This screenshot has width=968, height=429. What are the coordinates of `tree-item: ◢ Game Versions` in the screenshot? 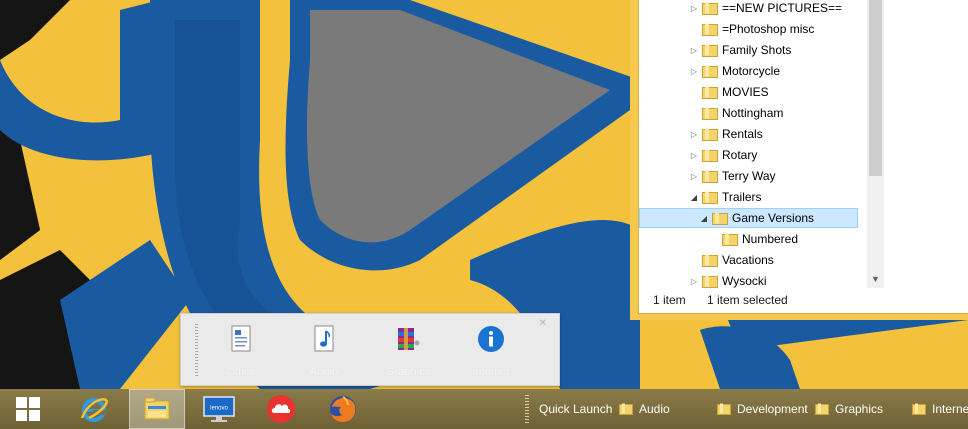 It's located at (748, 218).